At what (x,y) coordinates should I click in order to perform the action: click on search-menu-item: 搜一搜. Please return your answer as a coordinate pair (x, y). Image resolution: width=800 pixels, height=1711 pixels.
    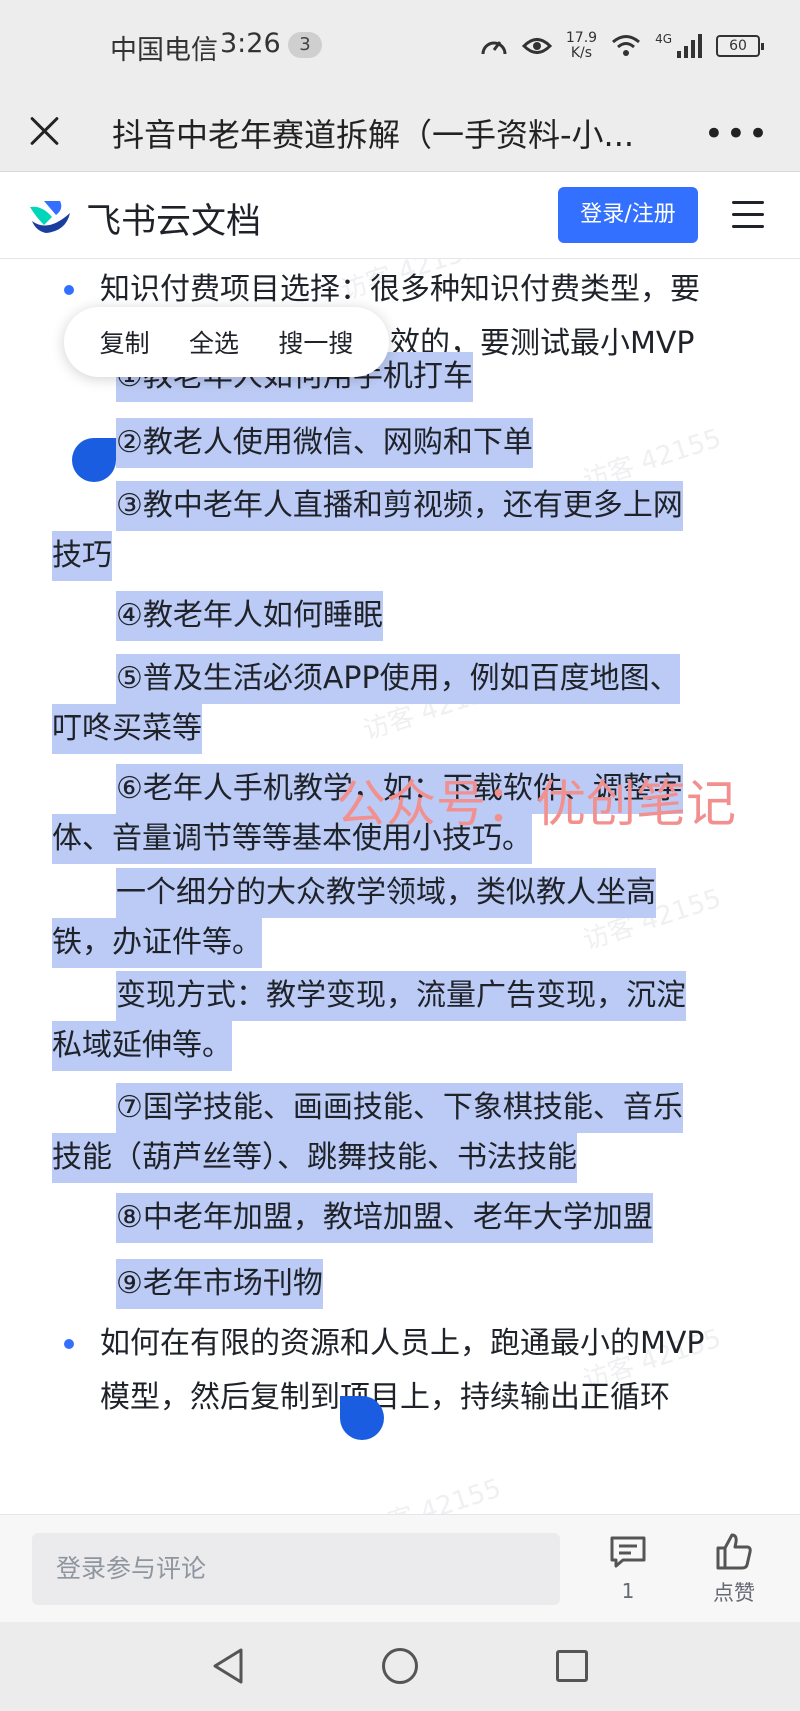
    Looking at the image, I should click on (315, 342).